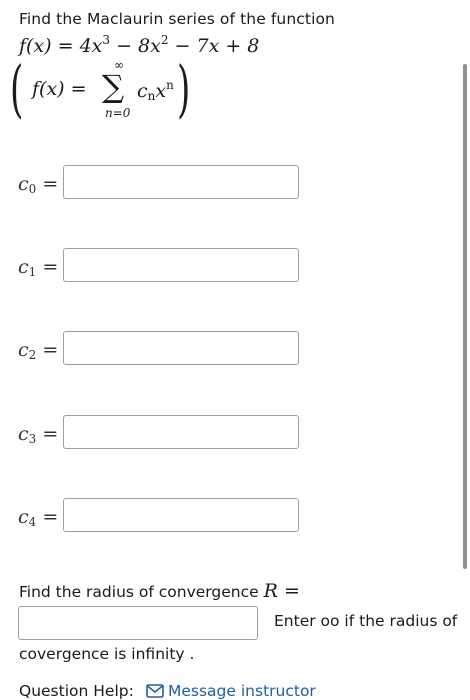 This screenshot has height=700, width=470. Describe the element at coordinates (184, 88) in the screenshot. I see `right-paren: )` at that location.